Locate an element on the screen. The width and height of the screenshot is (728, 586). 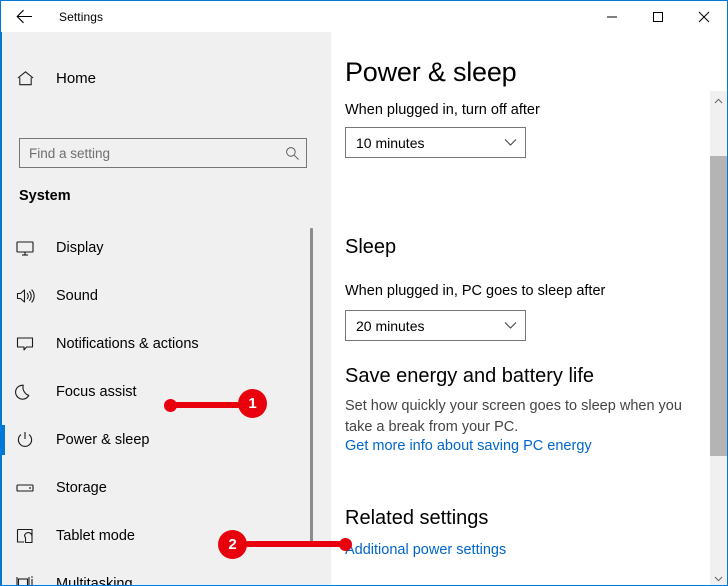
screen-timeout-label: When plugged in, turn off after is located at coordinates (442, 110).